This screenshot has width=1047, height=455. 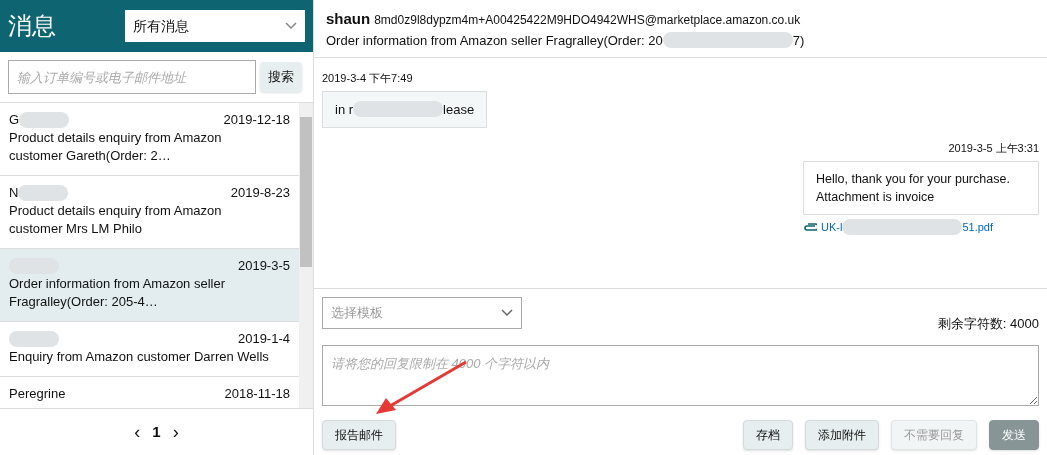 What do you see at coordinates (139, 357) in the screenshot?
I see `message-subject: Enquiry from Amazon customer Darren Wells` at bounding box center [139, 357].